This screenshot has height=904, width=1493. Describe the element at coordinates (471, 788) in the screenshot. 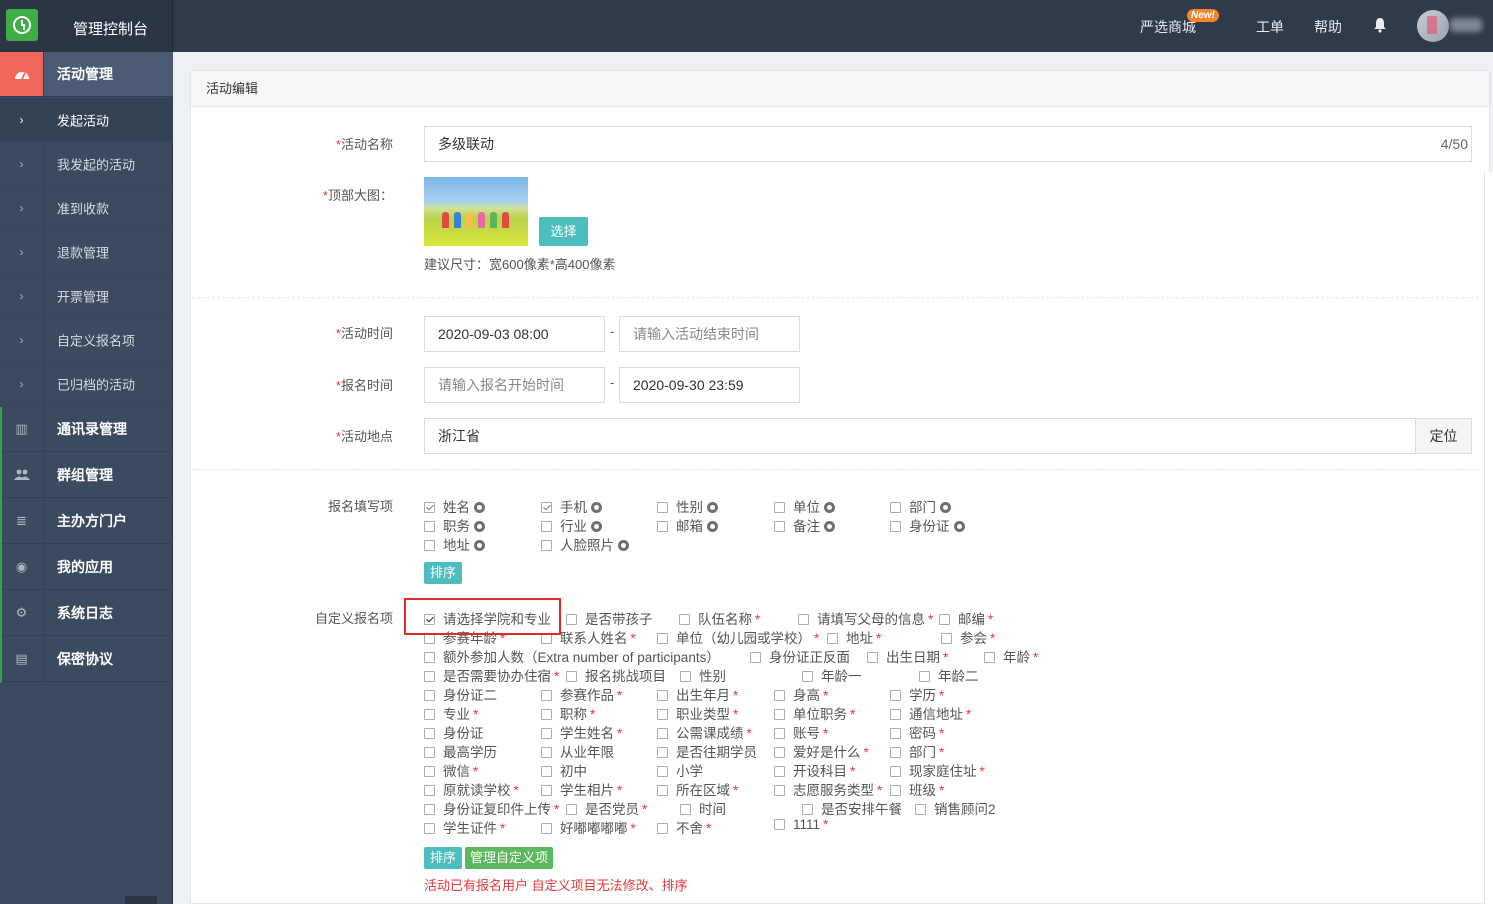

I see `custom-item-option: 原就读学校 *` at that location.